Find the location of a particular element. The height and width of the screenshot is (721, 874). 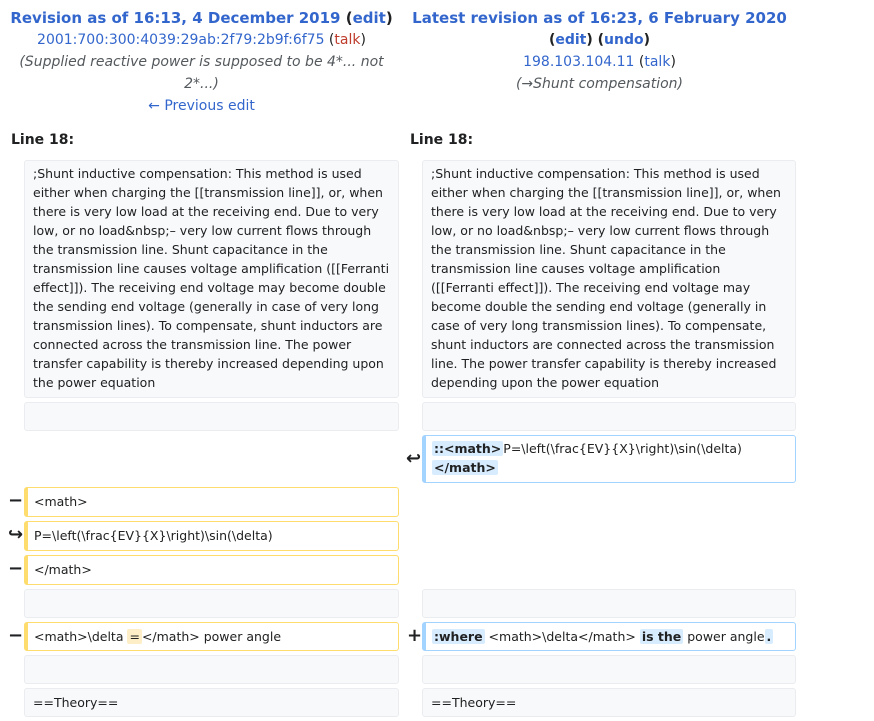

plus-marker: + is located at coordinates (415, 635).